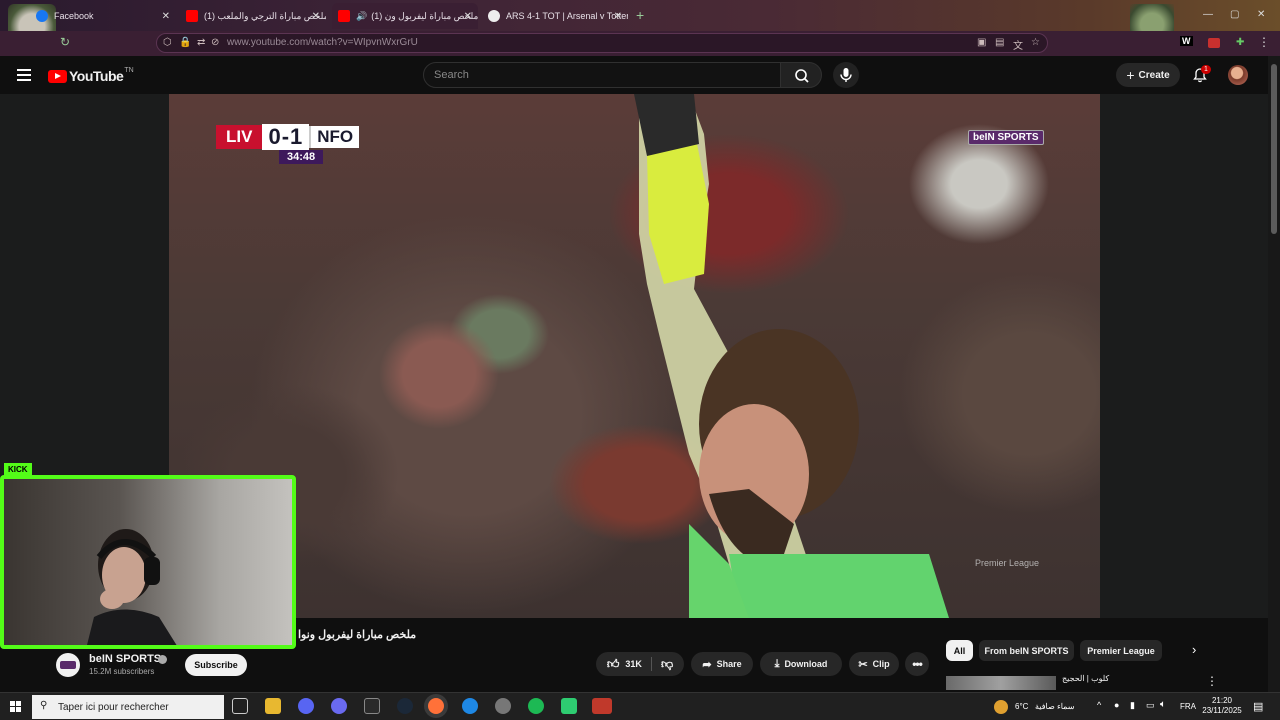 This screenshot has width=1280, height=720. Describe the element at coordinates (253, 16) in the screenshot. I see `tab-esperance-summary: (1) ملخص مباراة الترجي والملعب ✕` at that location.